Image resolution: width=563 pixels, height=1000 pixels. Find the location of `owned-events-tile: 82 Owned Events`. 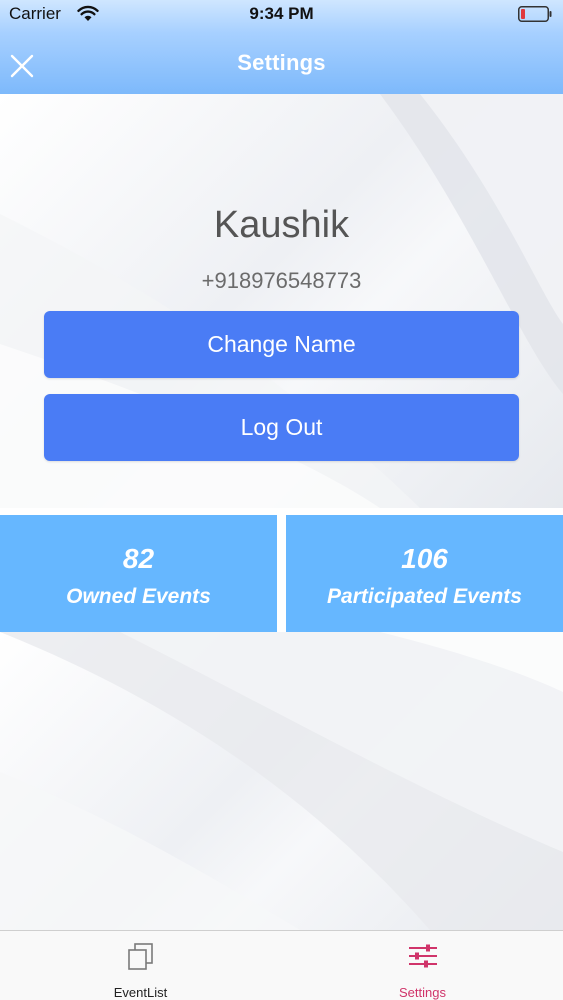

owned-events-tile: 82 Owned Events is located at coordinates (138, 573).